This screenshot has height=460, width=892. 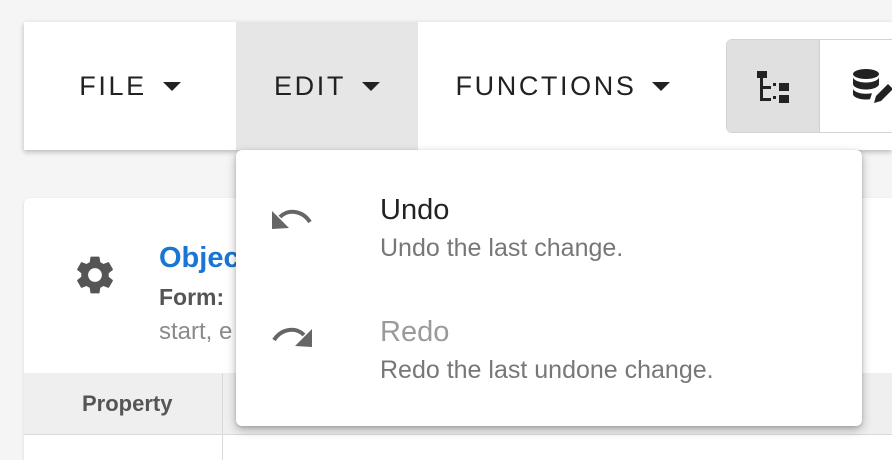 I want to click on object-subtitle: start, e, so click(x=196, y=331).